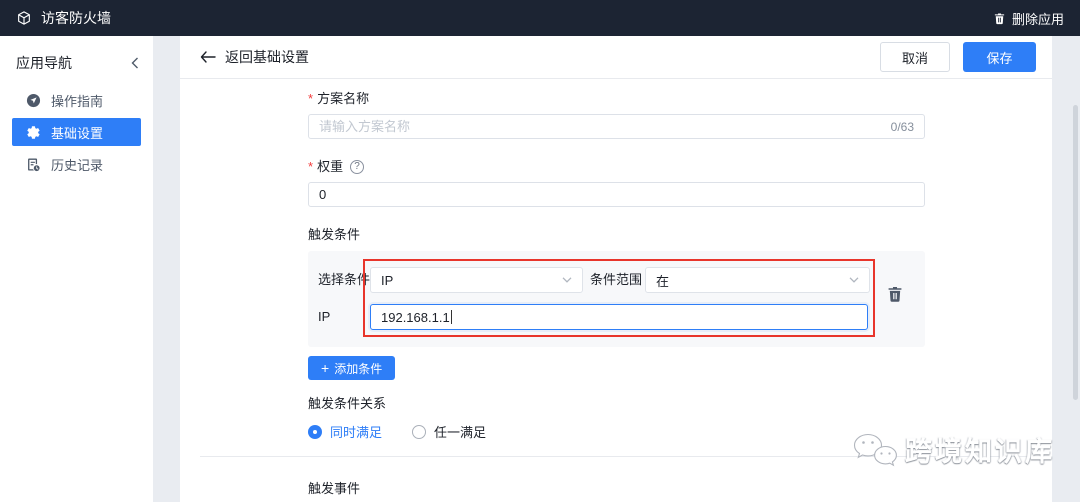  I want to click on scrollbar-thumb, so click(1075, 252).